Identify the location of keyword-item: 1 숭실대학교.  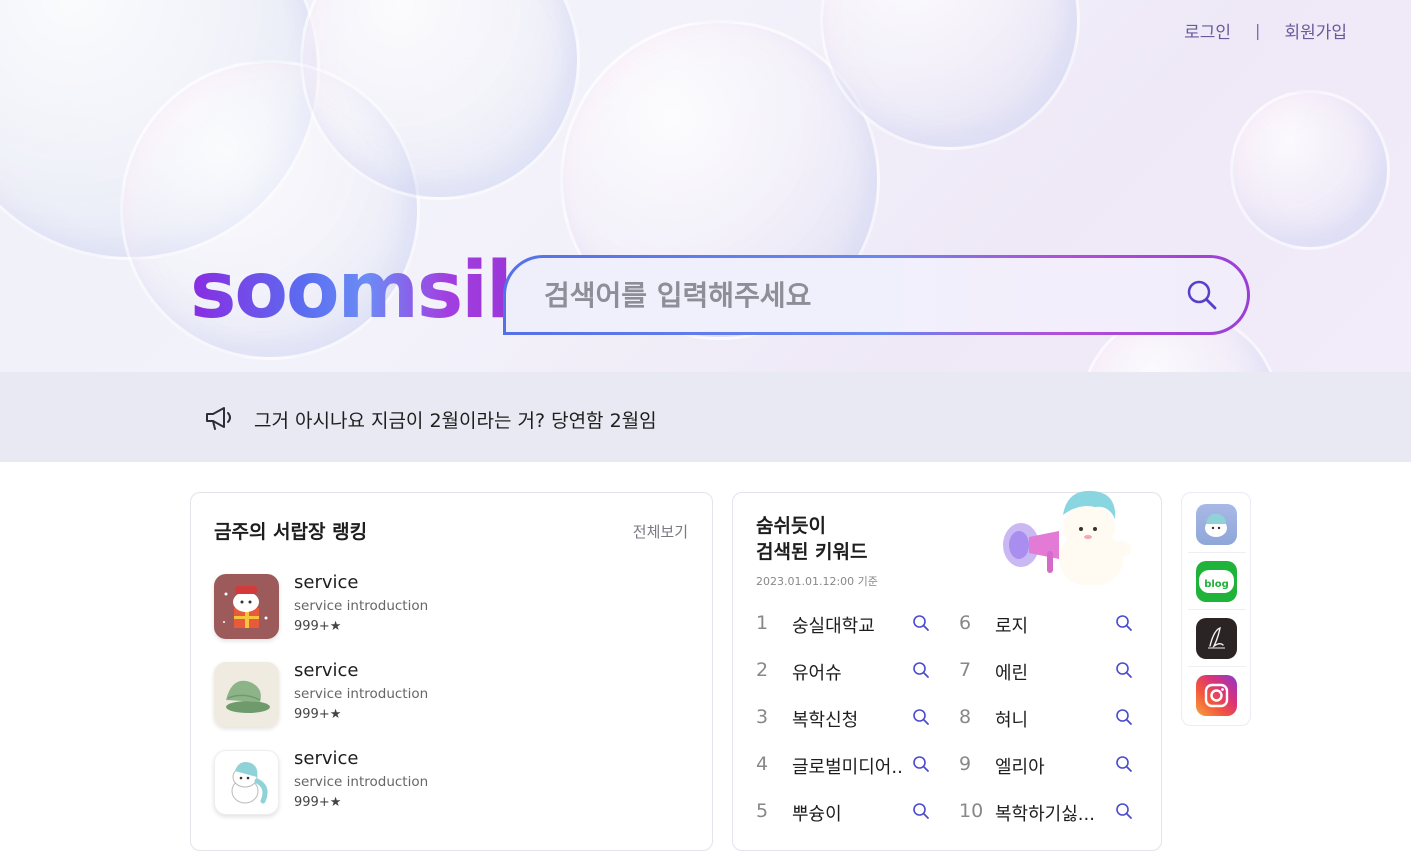
(846, 624).